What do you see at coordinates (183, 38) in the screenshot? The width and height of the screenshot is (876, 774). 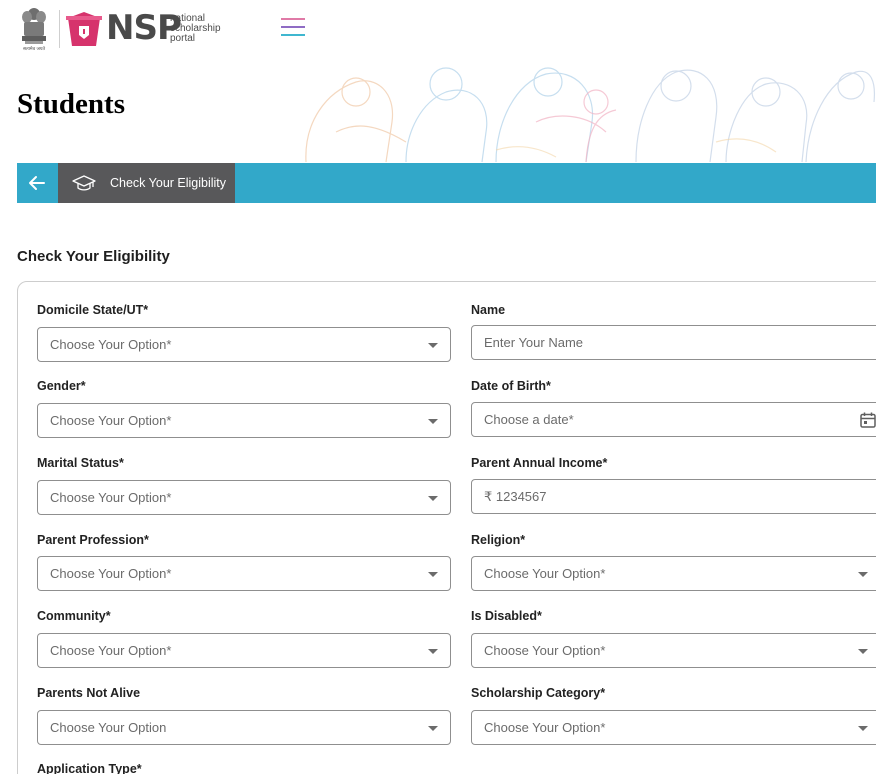 I see `logo-subtitle-line: portal` at bounding box center [183, 38].